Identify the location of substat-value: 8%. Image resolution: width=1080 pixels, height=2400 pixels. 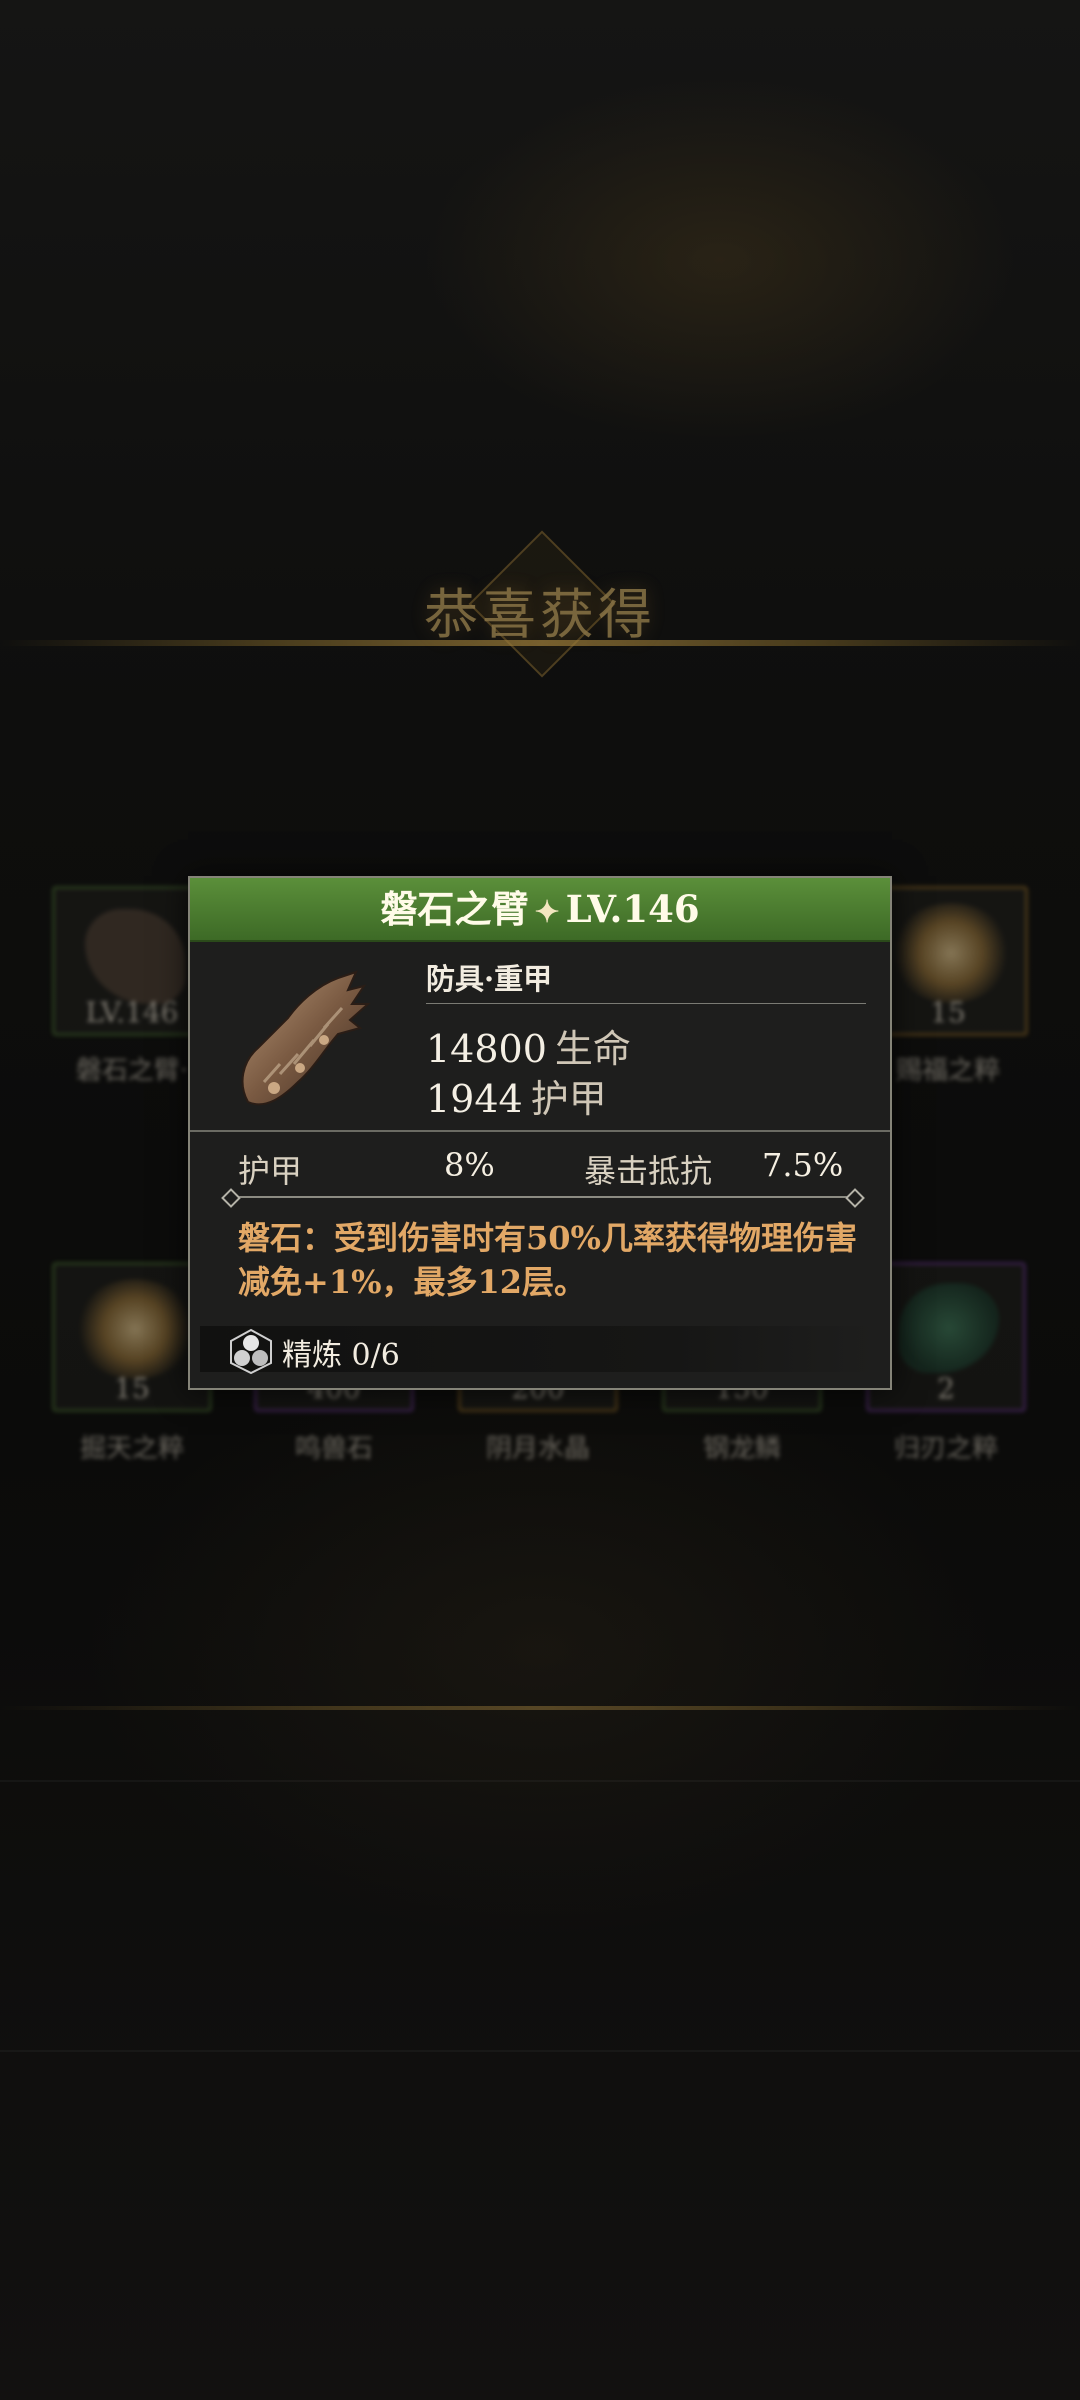
(469, 1165).